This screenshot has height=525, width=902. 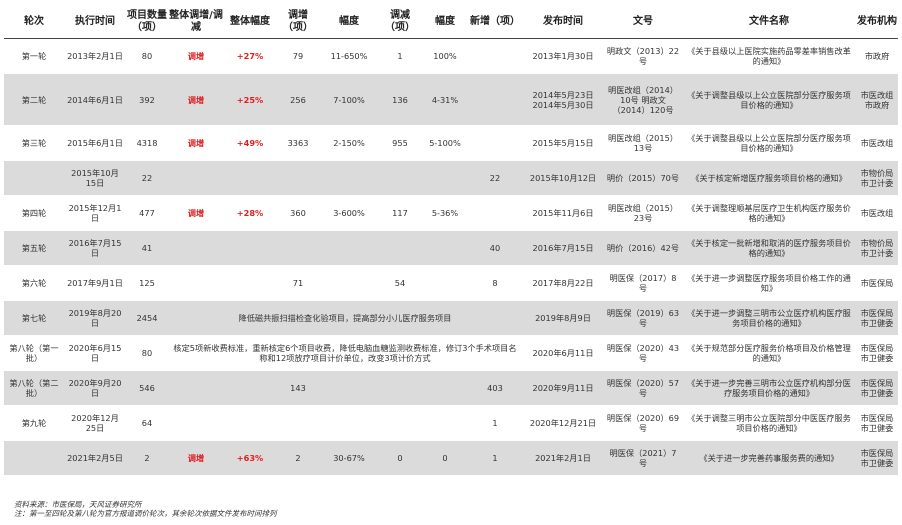 I want to click on table-cell: 30-67%, so click(x=349, y=458).